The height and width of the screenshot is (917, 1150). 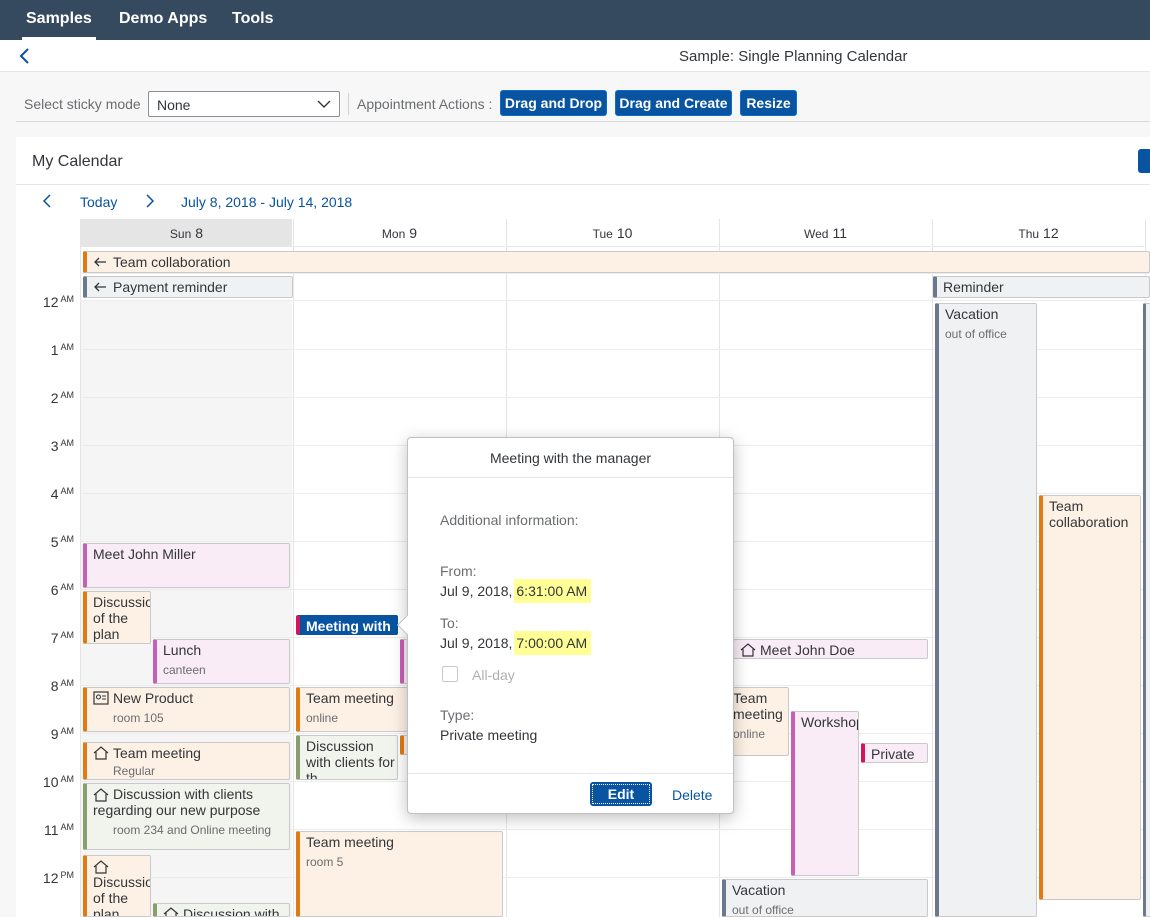 What do you see at coordinates (553, 103) in the screenshot?
I see `drag-and-drop-button: Drag and Drop` at bounding box center [553, 103].